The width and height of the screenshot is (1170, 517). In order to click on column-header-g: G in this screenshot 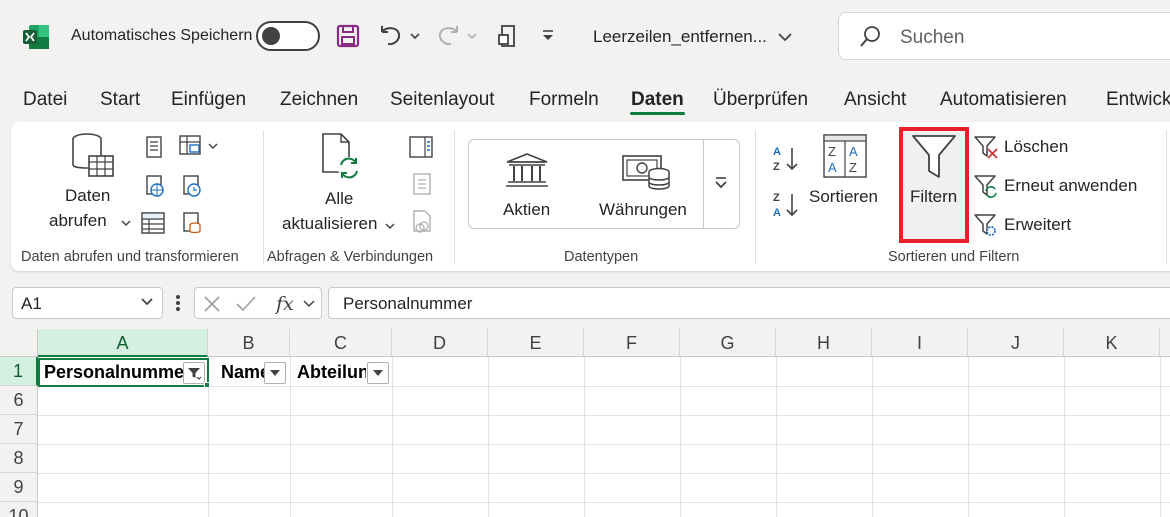, I will do `click(728, 343)`.